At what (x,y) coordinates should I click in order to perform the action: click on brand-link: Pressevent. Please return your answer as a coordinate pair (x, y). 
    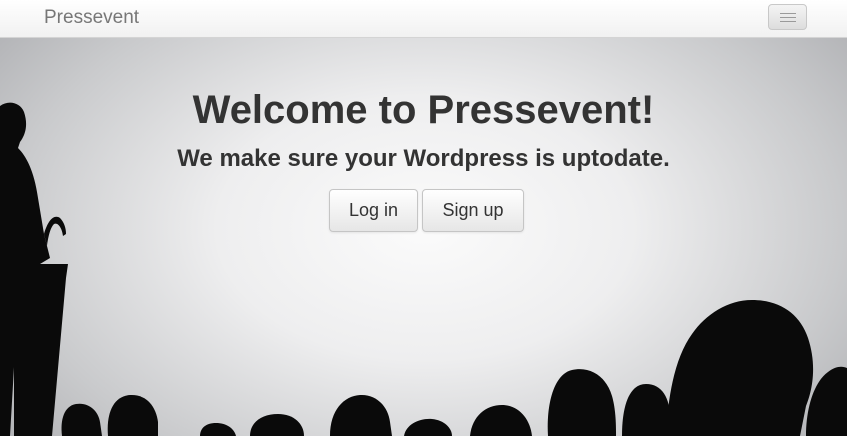
    Looking at the image, I should click on (91, 18).